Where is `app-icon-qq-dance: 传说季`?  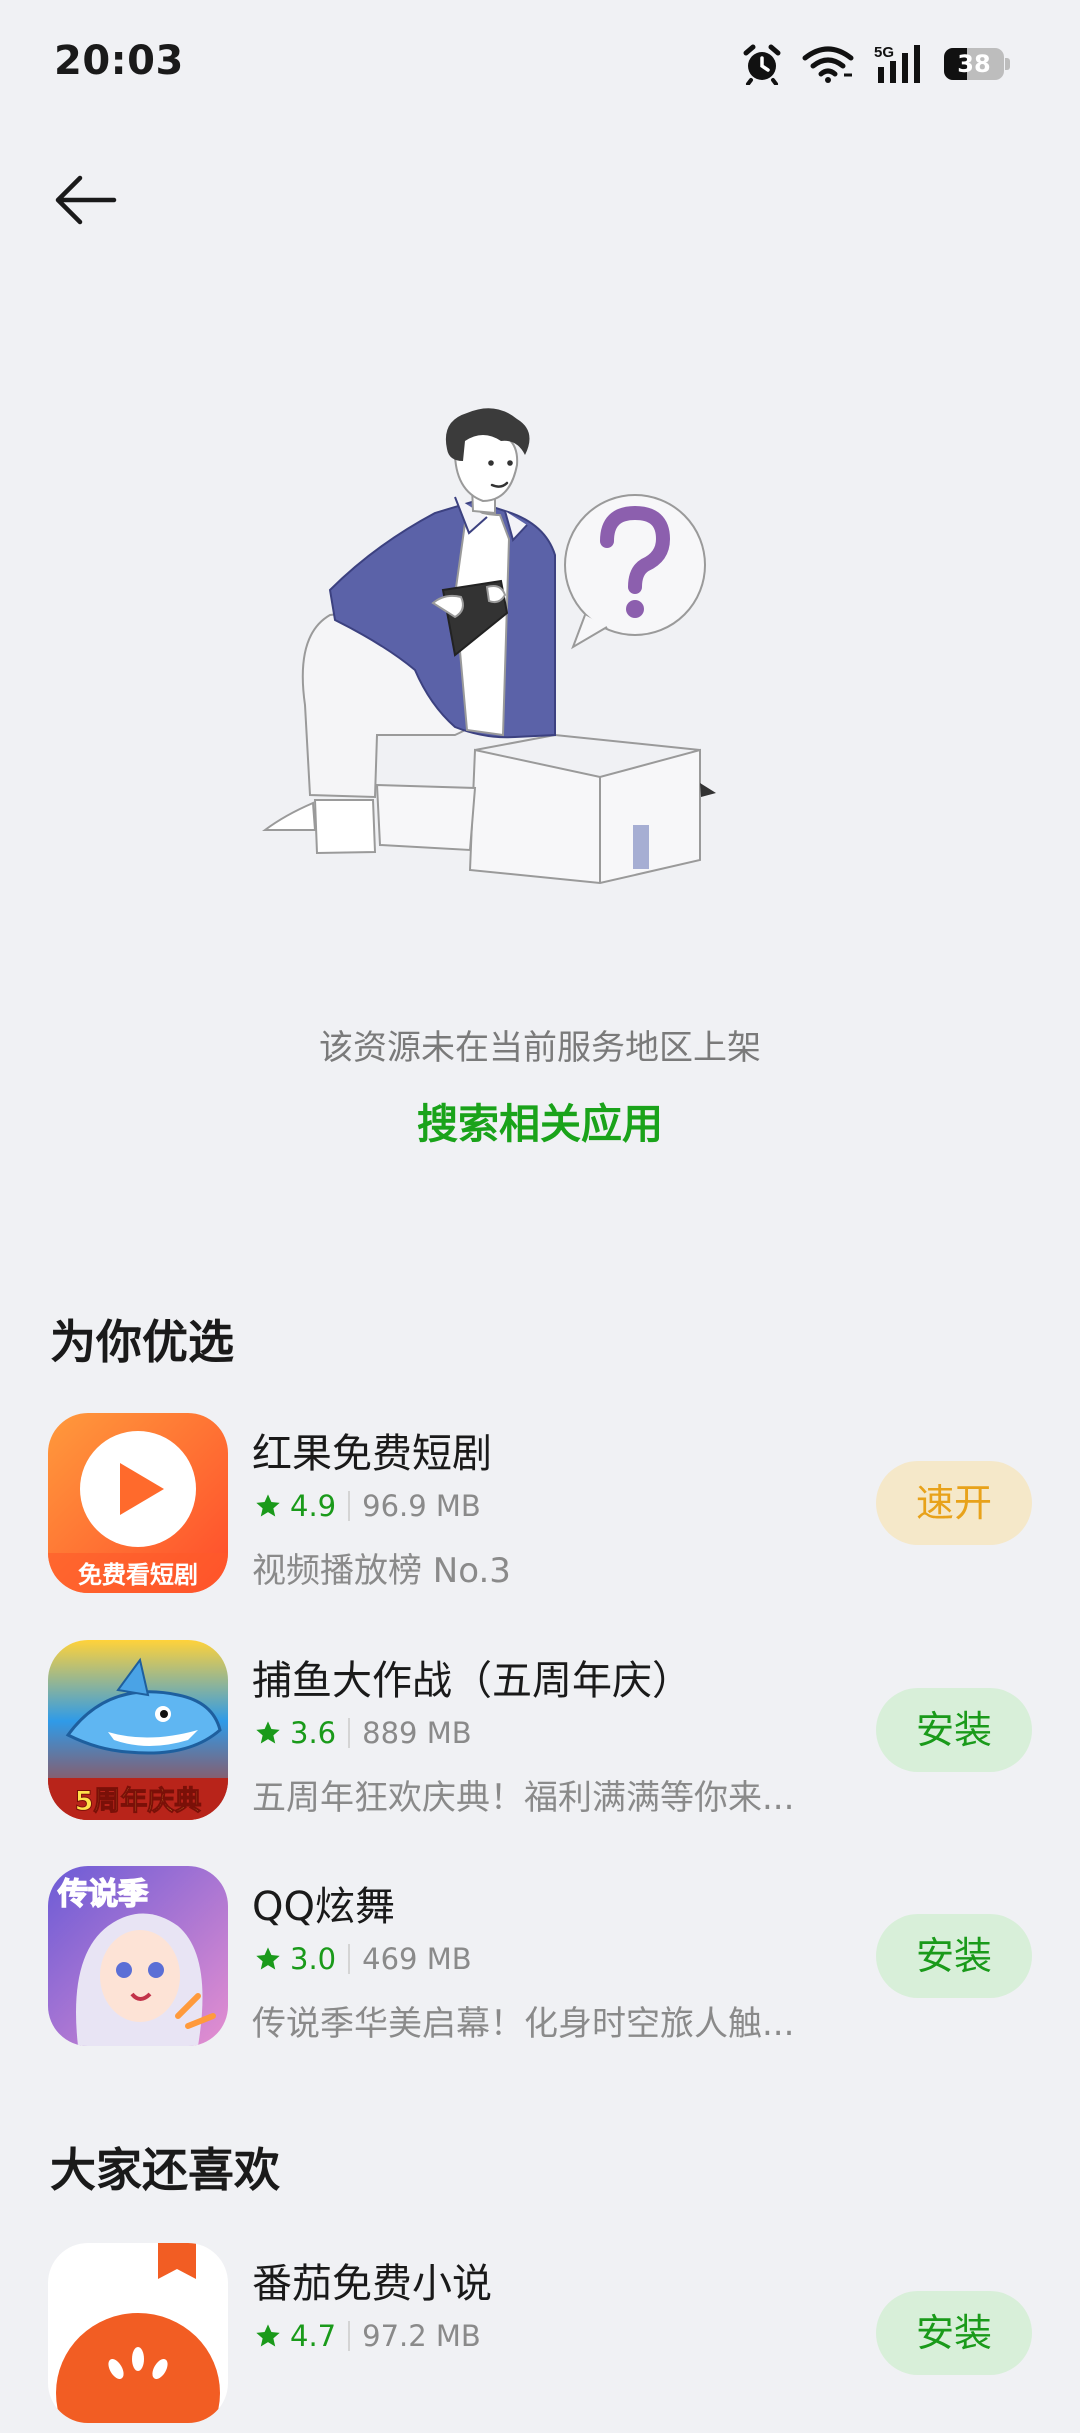 app-icon-qq-dance: 传说季 is located at coordinates (138, 1956).